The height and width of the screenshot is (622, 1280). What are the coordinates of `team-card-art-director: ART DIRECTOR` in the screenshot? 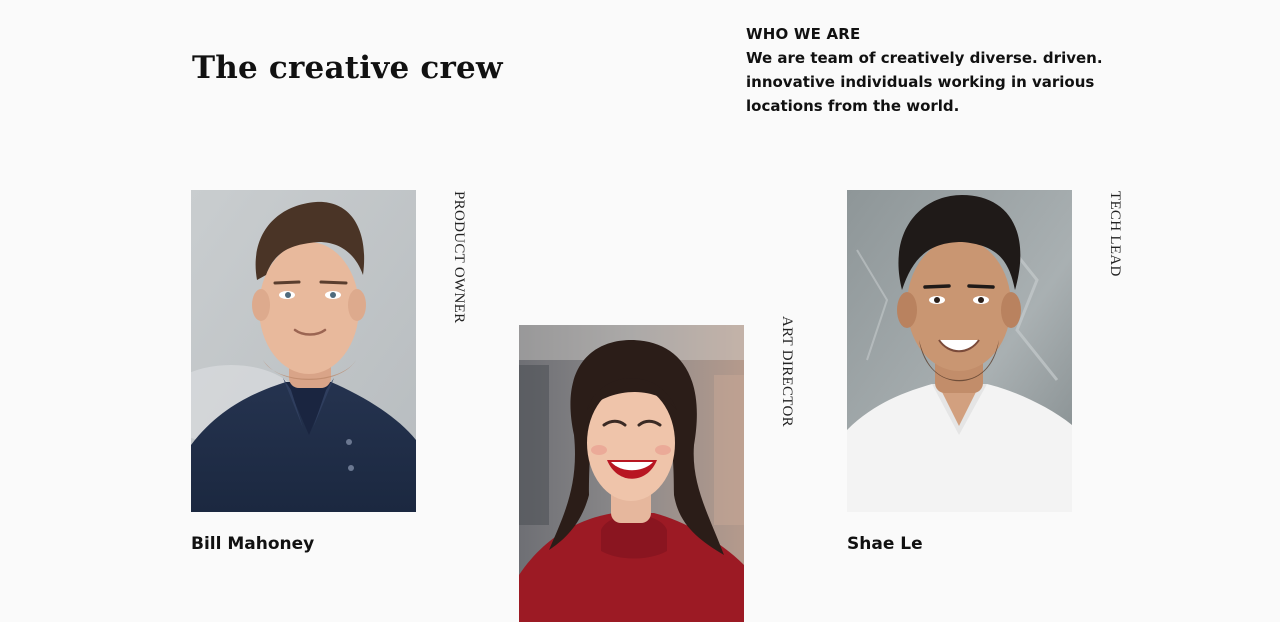 It's located at (669, 469).